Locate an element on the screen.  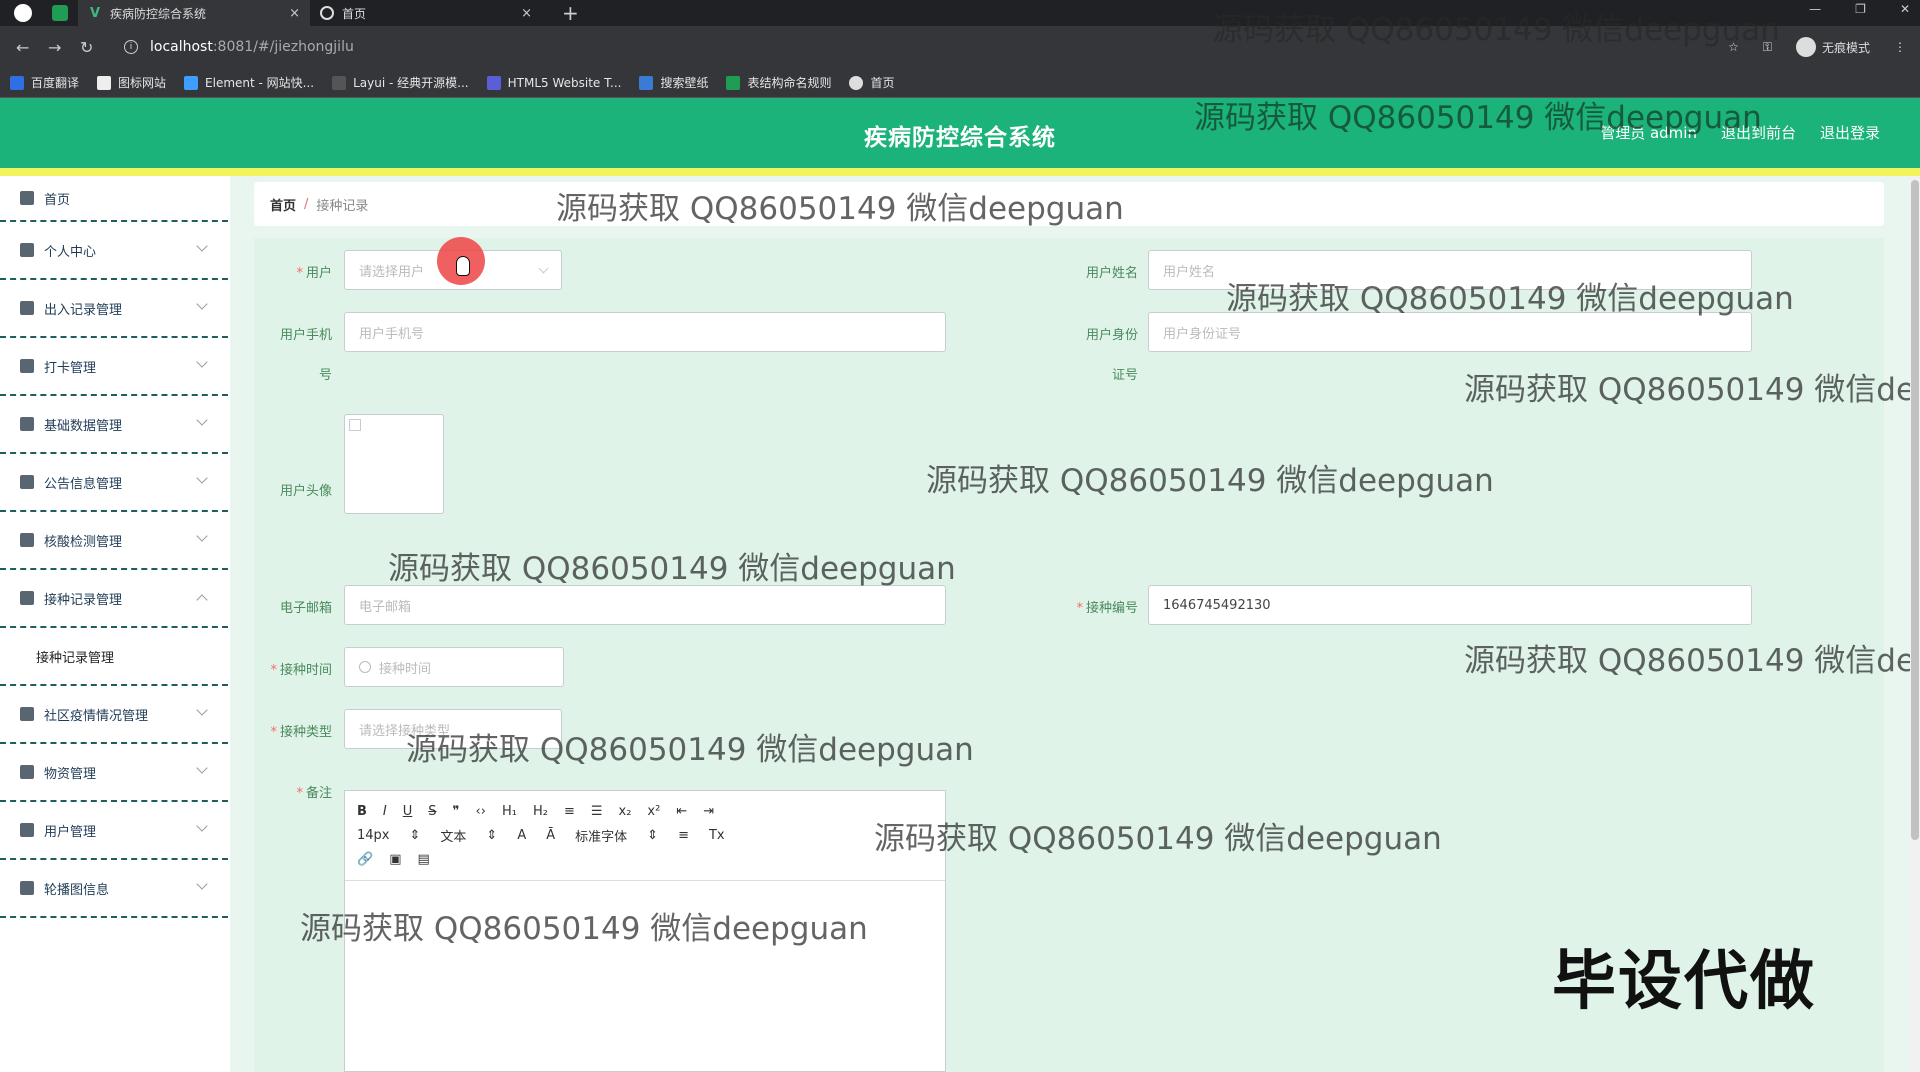
breadcrumb-home: 首页 is located at coordinates (283, 204).